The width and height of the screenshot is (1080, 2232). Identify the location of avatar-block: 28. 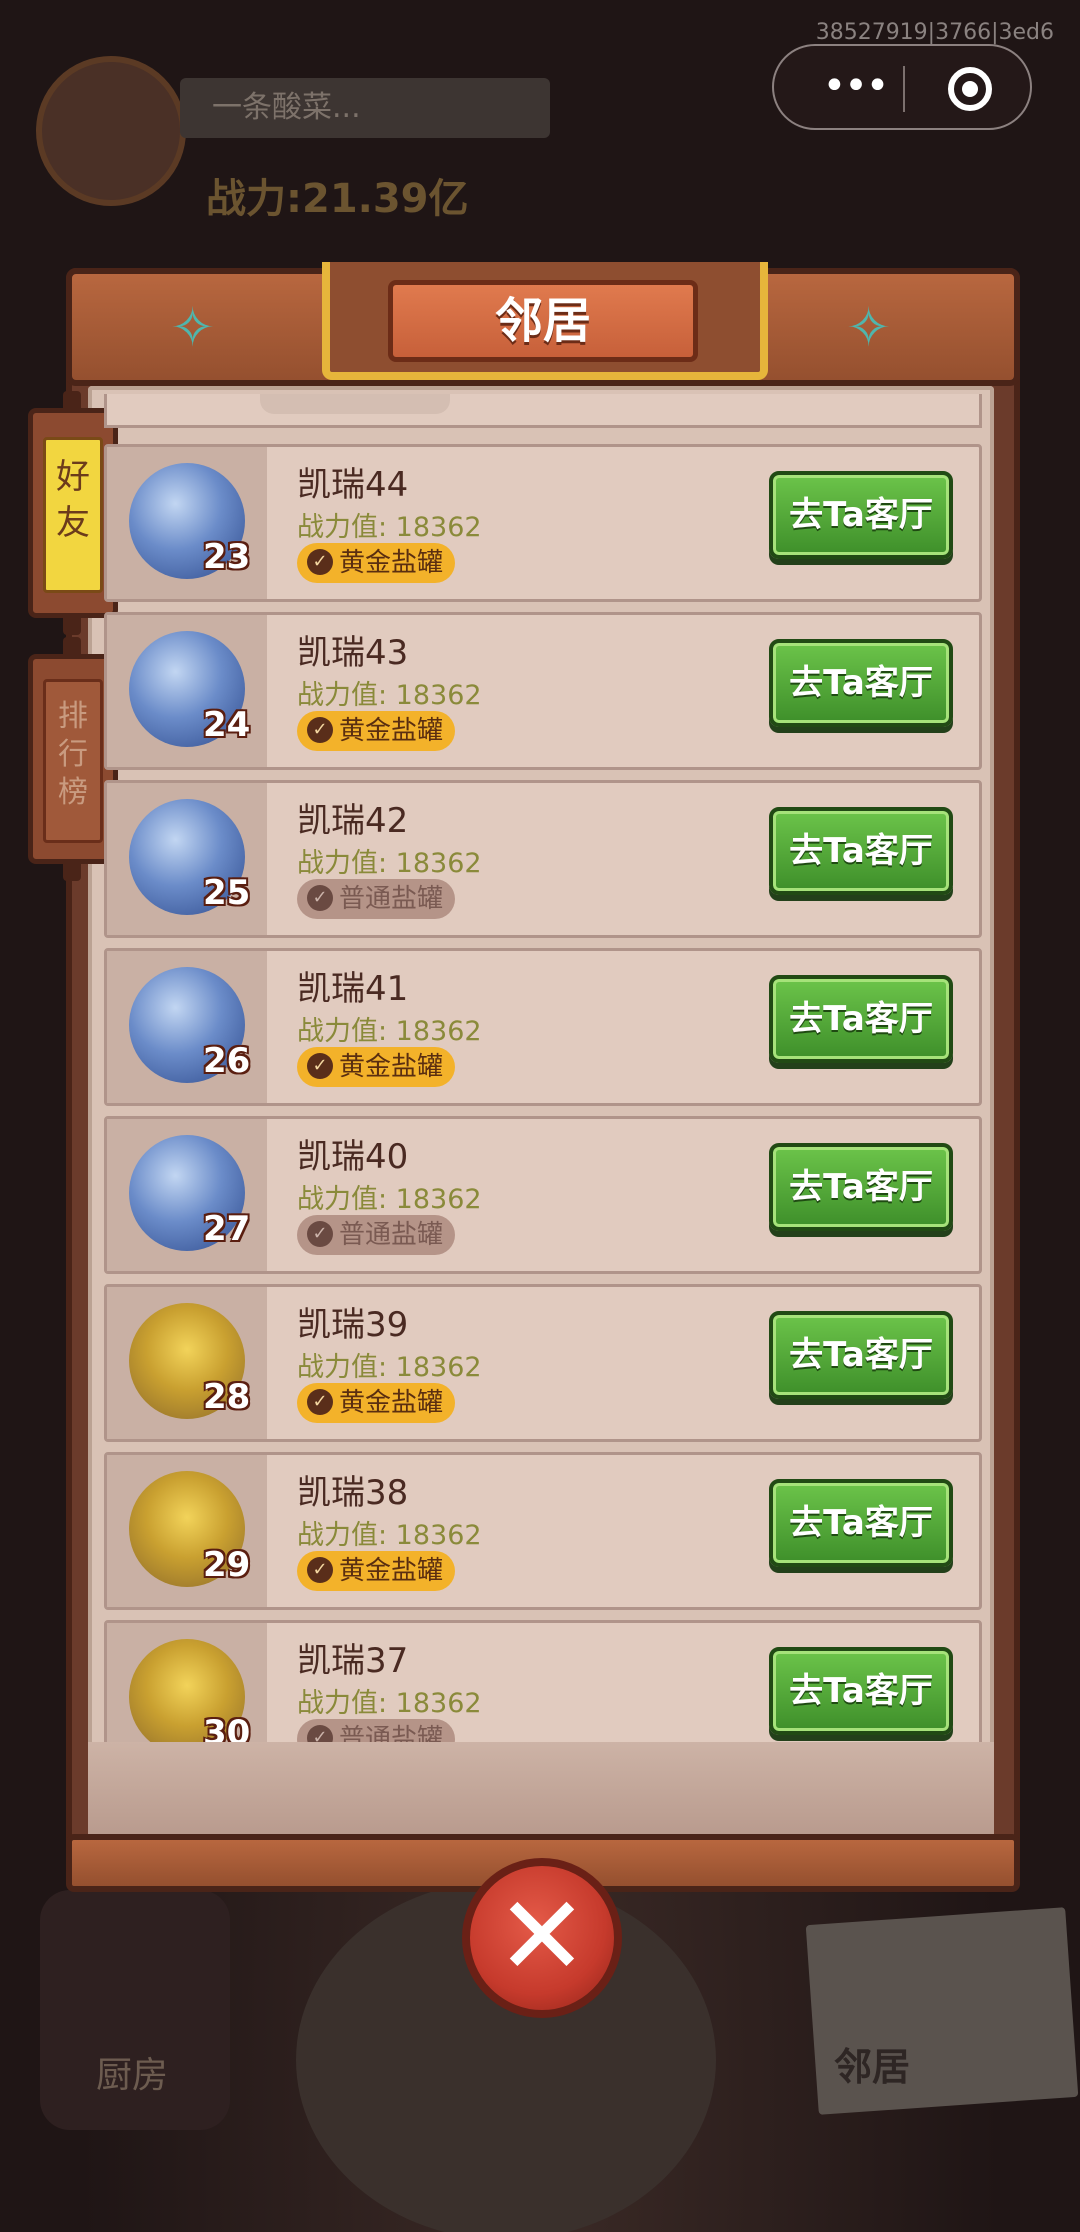
(187, 1363).